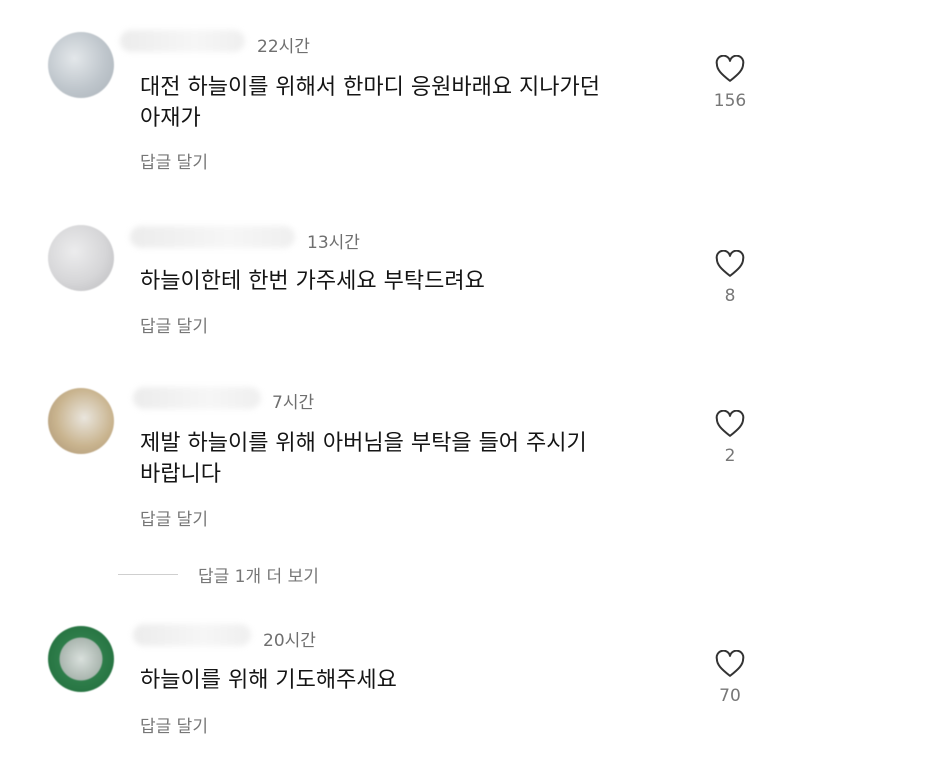  Describe the element at coordinates (268, 680) in the screenshot. I see `comment-text: 하늘이를 위해 기도해주세요` at that location.